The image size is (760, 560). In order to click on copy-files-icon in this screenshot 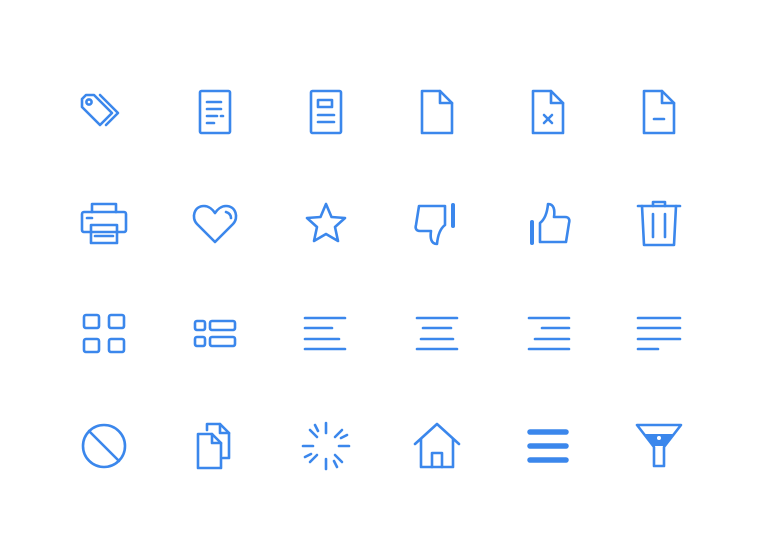, I will do `click(215, 446)`.